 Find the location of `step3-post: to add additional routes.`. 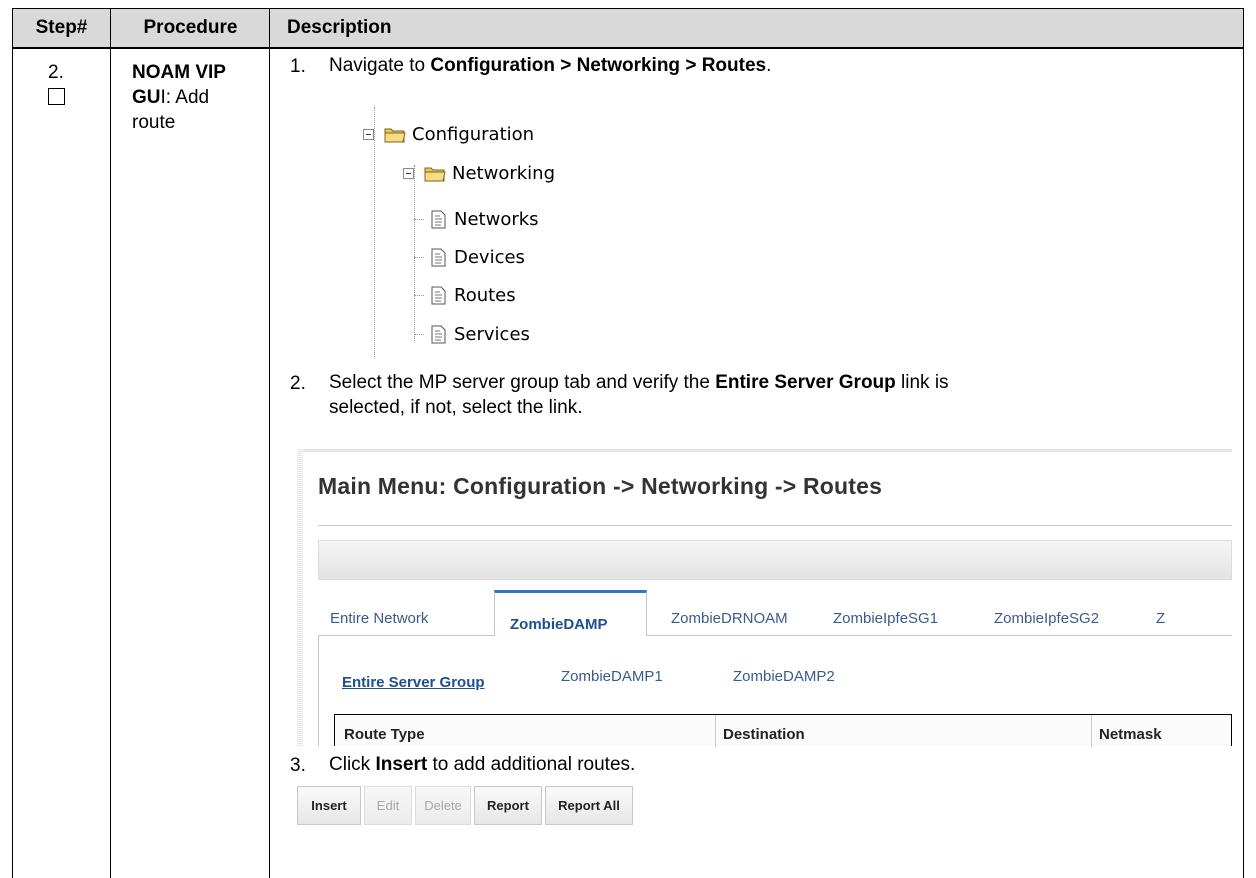

step3-post: to add additional routes. is located at coordinates (531, 764).